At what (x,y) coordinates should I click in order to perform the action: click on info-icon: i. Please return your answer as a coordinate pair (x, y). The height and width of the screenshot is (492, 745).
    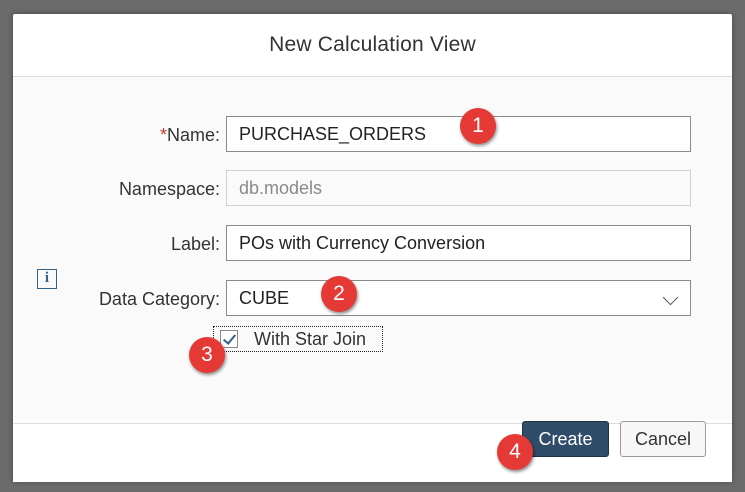
    Looking at the image, I should click on (47, 279).